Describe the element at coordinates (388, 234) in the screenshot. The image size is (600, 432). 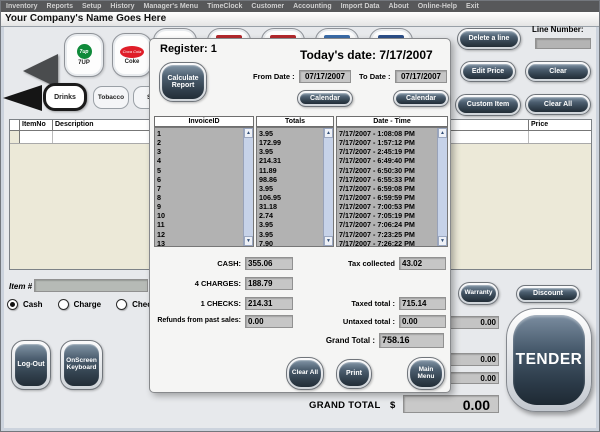
I see `invoice-datetime-cell: 7/17/2007 - 7:23:25 PM` at that location.